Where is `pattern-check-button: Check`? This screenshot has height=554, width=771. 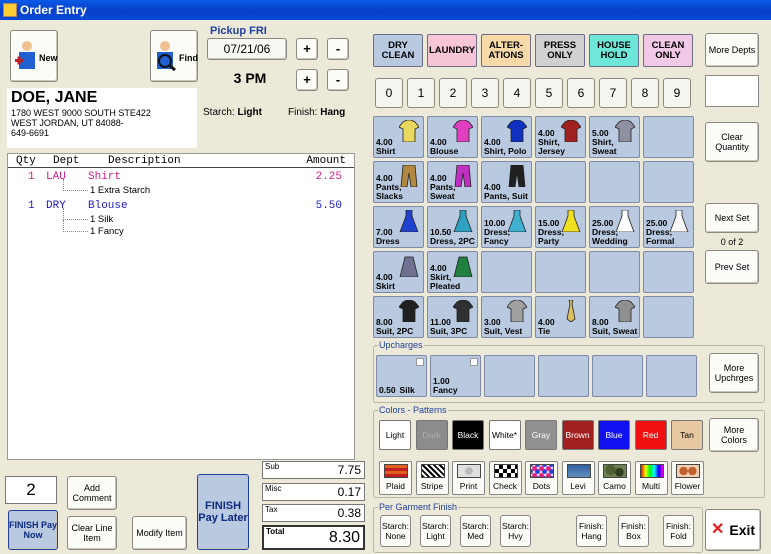 pattern-check-button: Check is located at coordinates (505, 478).